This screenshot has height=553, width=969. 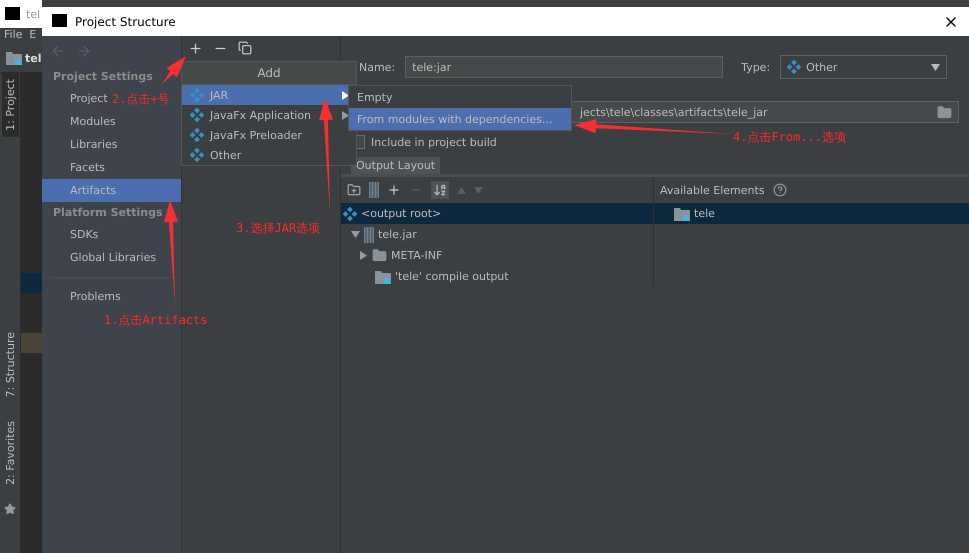 I want to click on sidebar-item: Facets, so click(x=75, y=167).